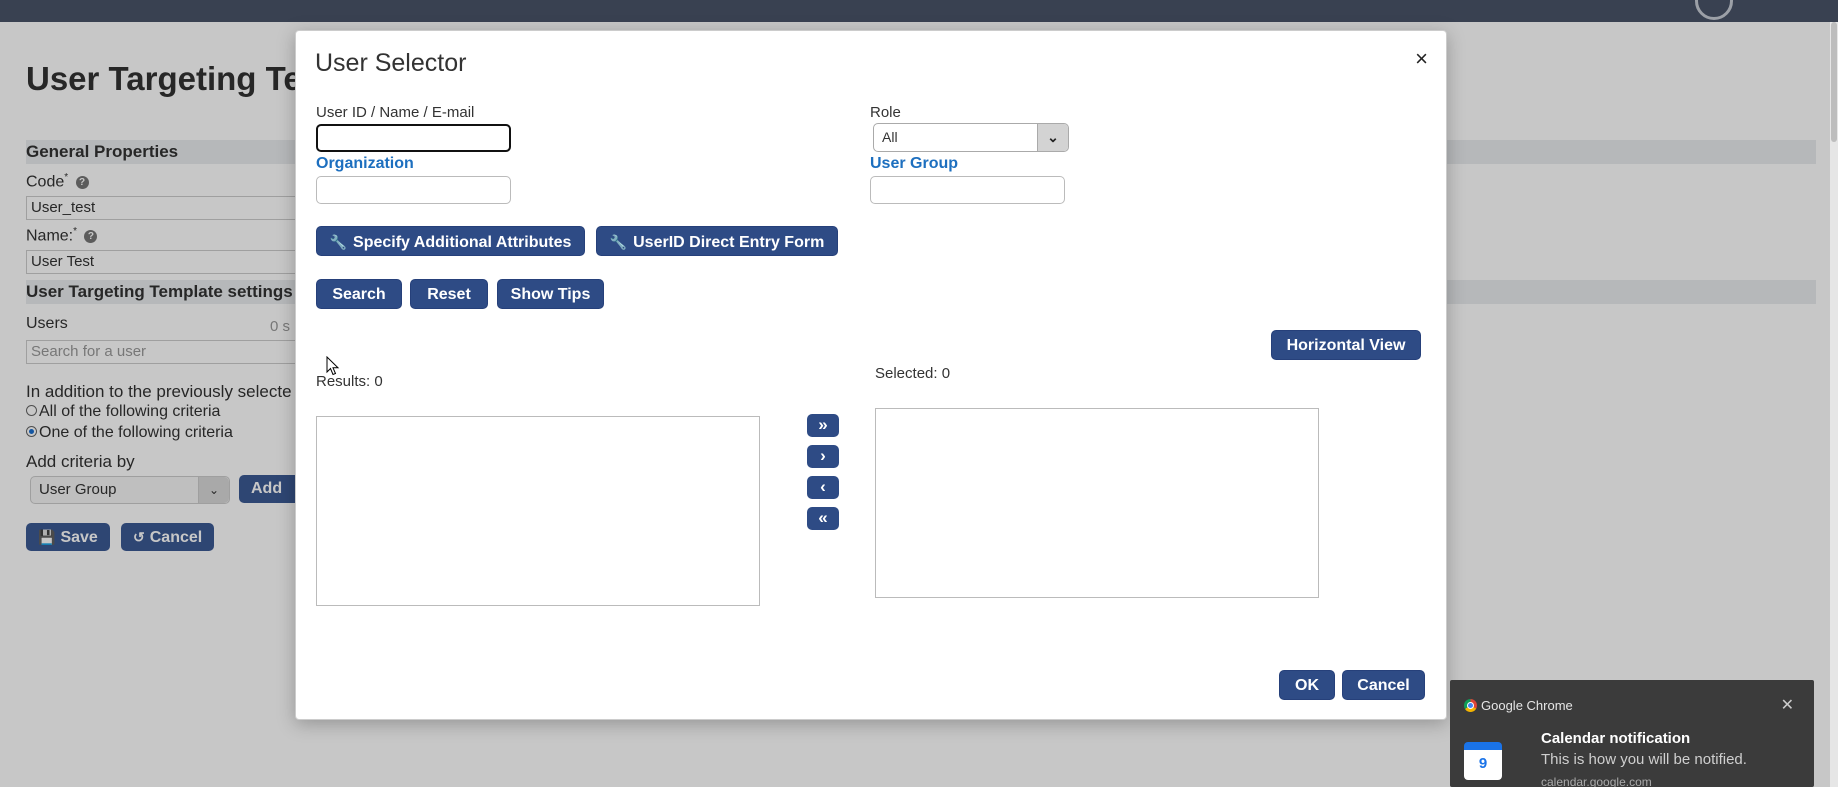 This screenshot has height=787, width=1838. I want to click on user-group-link: User Group, so click(914, 164).